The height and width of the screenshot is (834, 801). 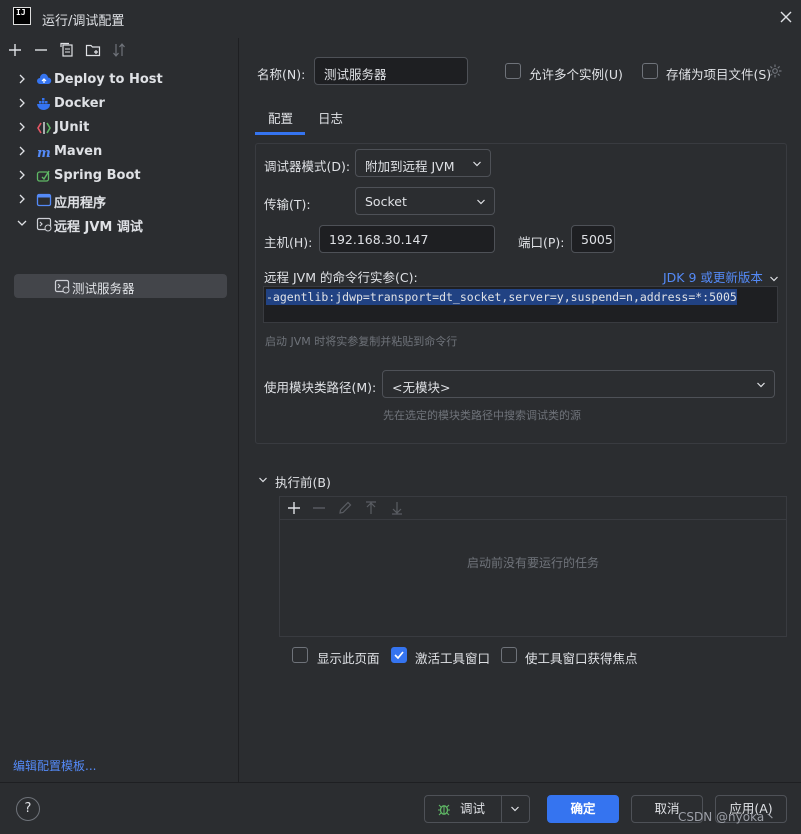 What do you see at coordinates (533, 508) in the screenshot?
I see `before-launch-toolbar` at bounding box center [533, 508].